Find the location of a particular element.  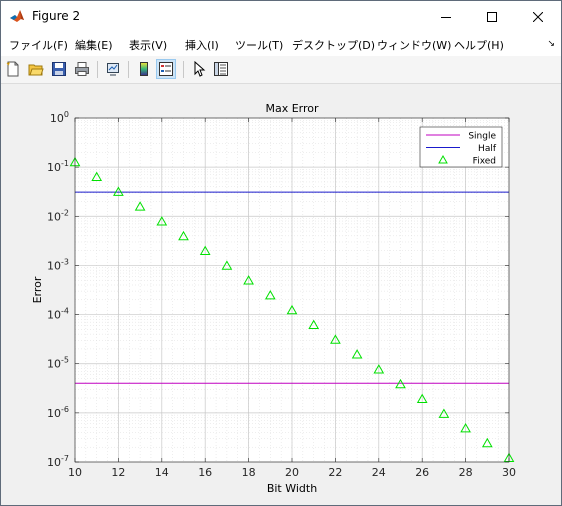

figure-toolbar is located at coordinates (281, 70).